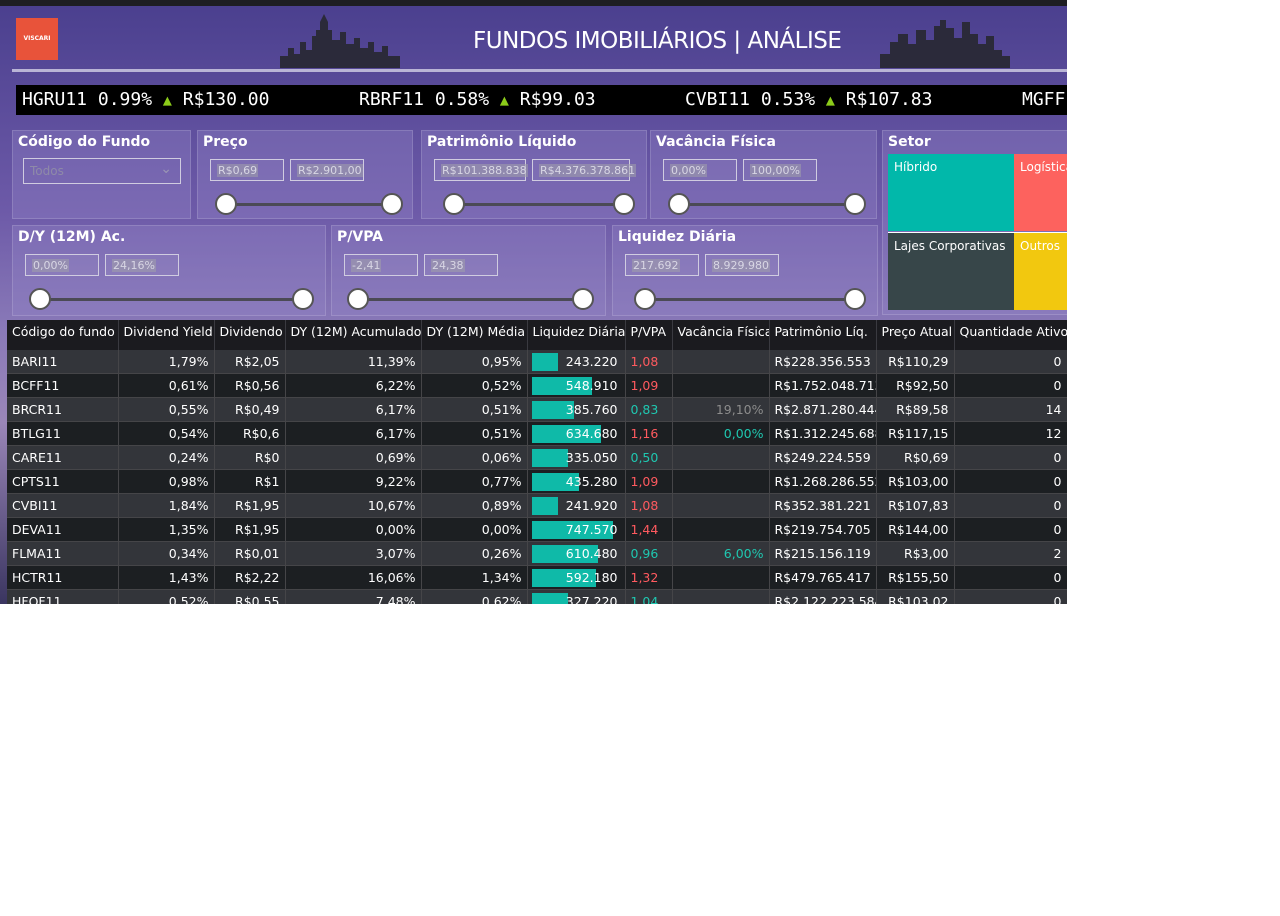 This screenshot has width=1280, height=916. What do you see at coordinates (63, 335) in the screenshot?
I see `column-header: Código do fundo` at bounding box center [63, 335].